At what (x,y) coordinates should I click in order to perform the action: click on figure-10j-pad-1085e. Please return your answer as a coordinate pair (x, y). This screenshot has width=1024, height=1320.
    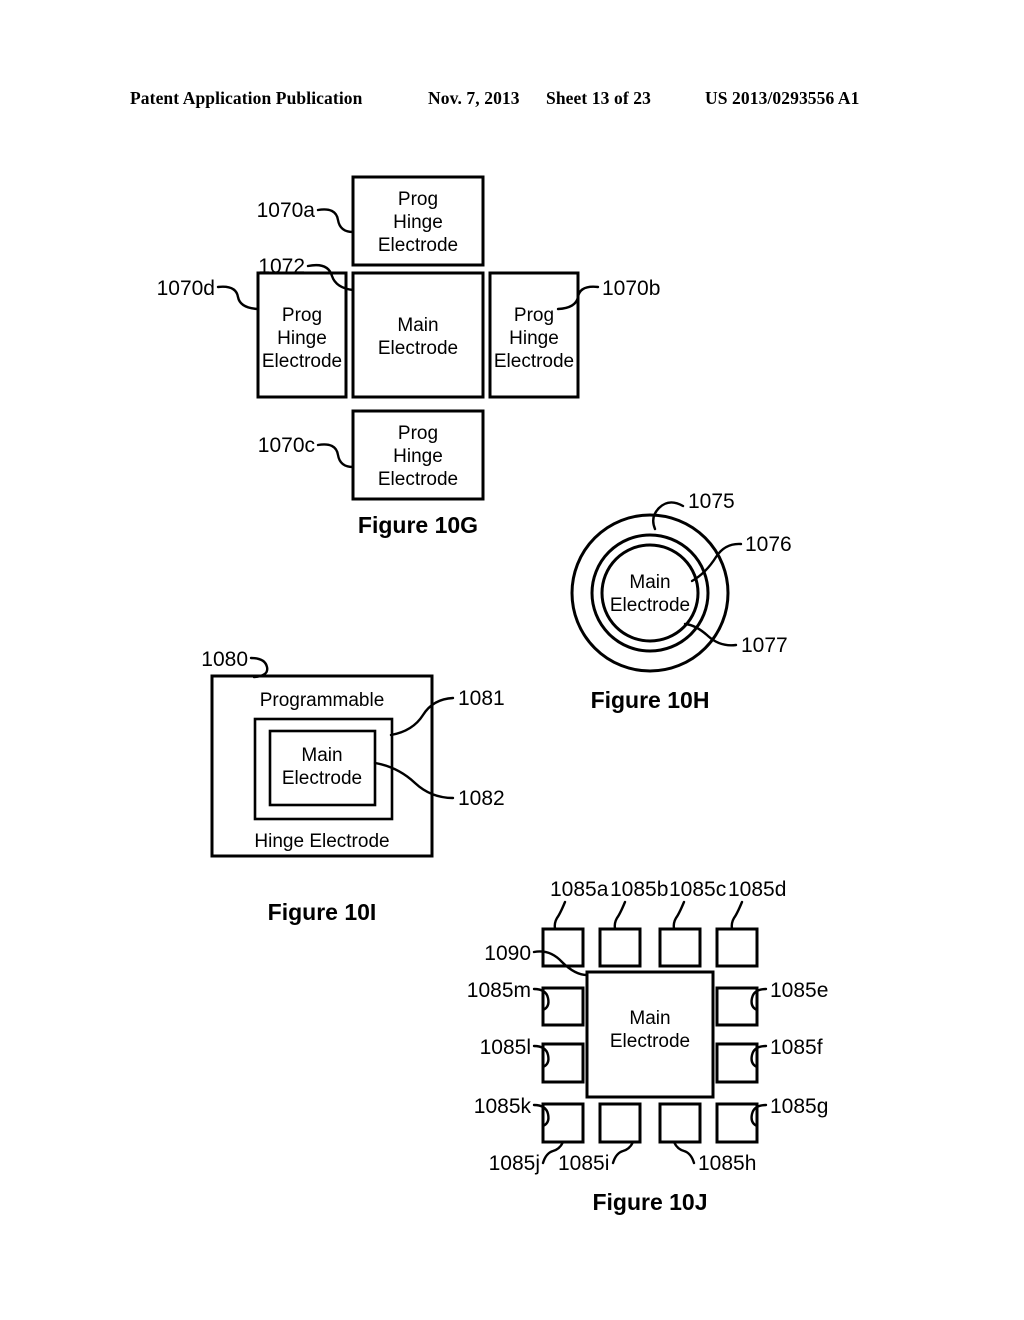
    Looking at the image, I should click on (737, 1006).